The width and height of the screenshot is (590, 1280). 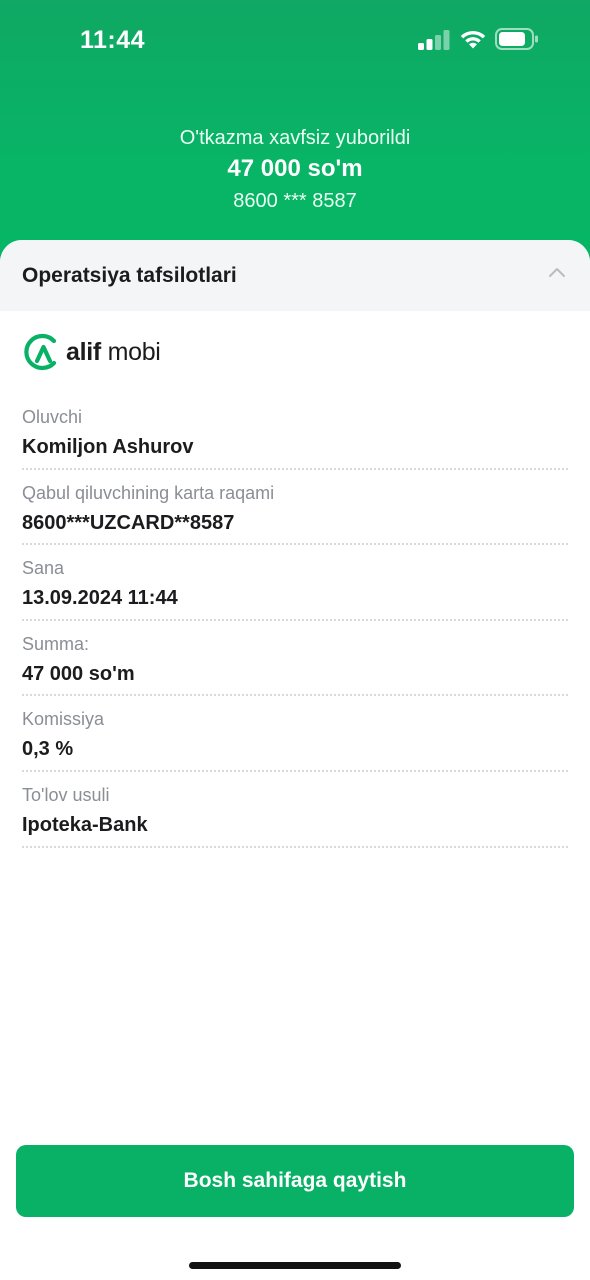 What do you see at coordinates (148, 492) in the screenshot?
I see `detail-label: Qabul qiluvchining karta raqami` at bounding box center [148, 492].